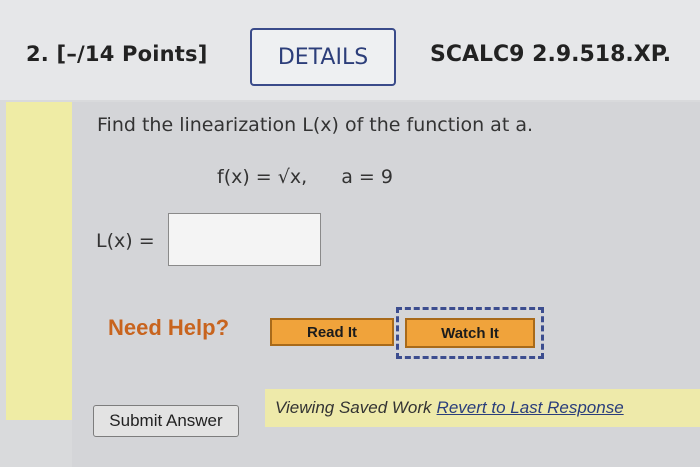 This screenshot has width=700, height=467. I want to click on answer-label: L(x) =, so click(125, 241).